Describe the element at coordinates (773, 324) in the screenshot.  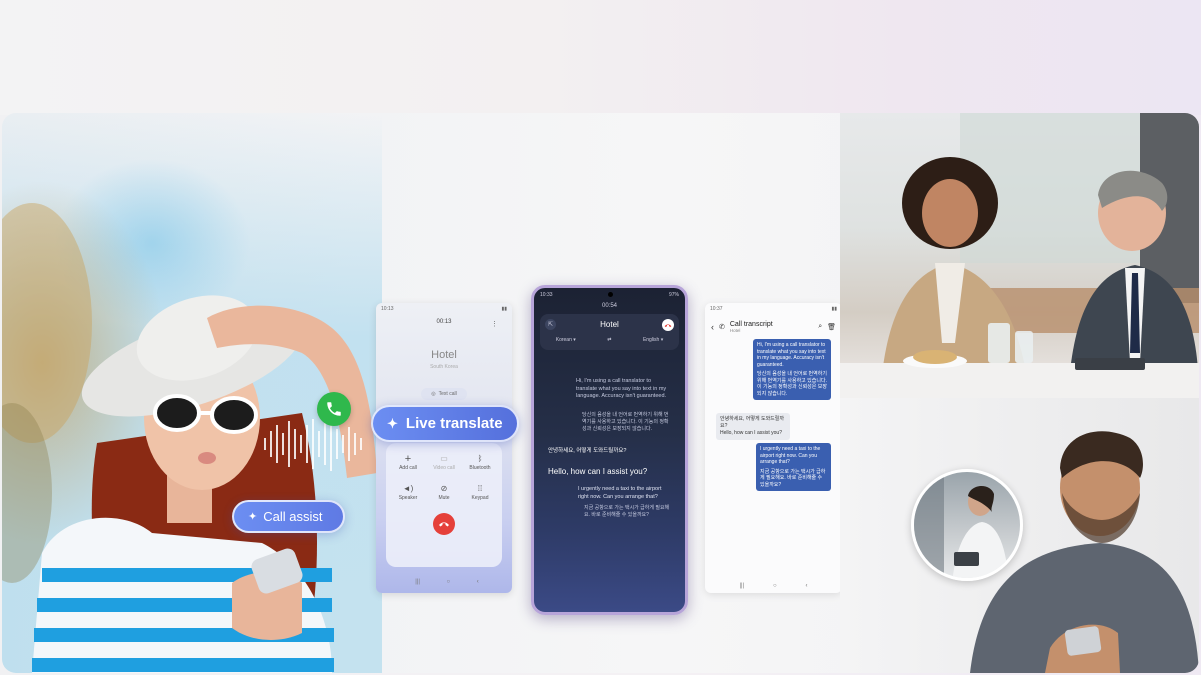
I see `transcript-header: ‹ ✆ Call transcript Hotel ⌕ 🗑` at that location.